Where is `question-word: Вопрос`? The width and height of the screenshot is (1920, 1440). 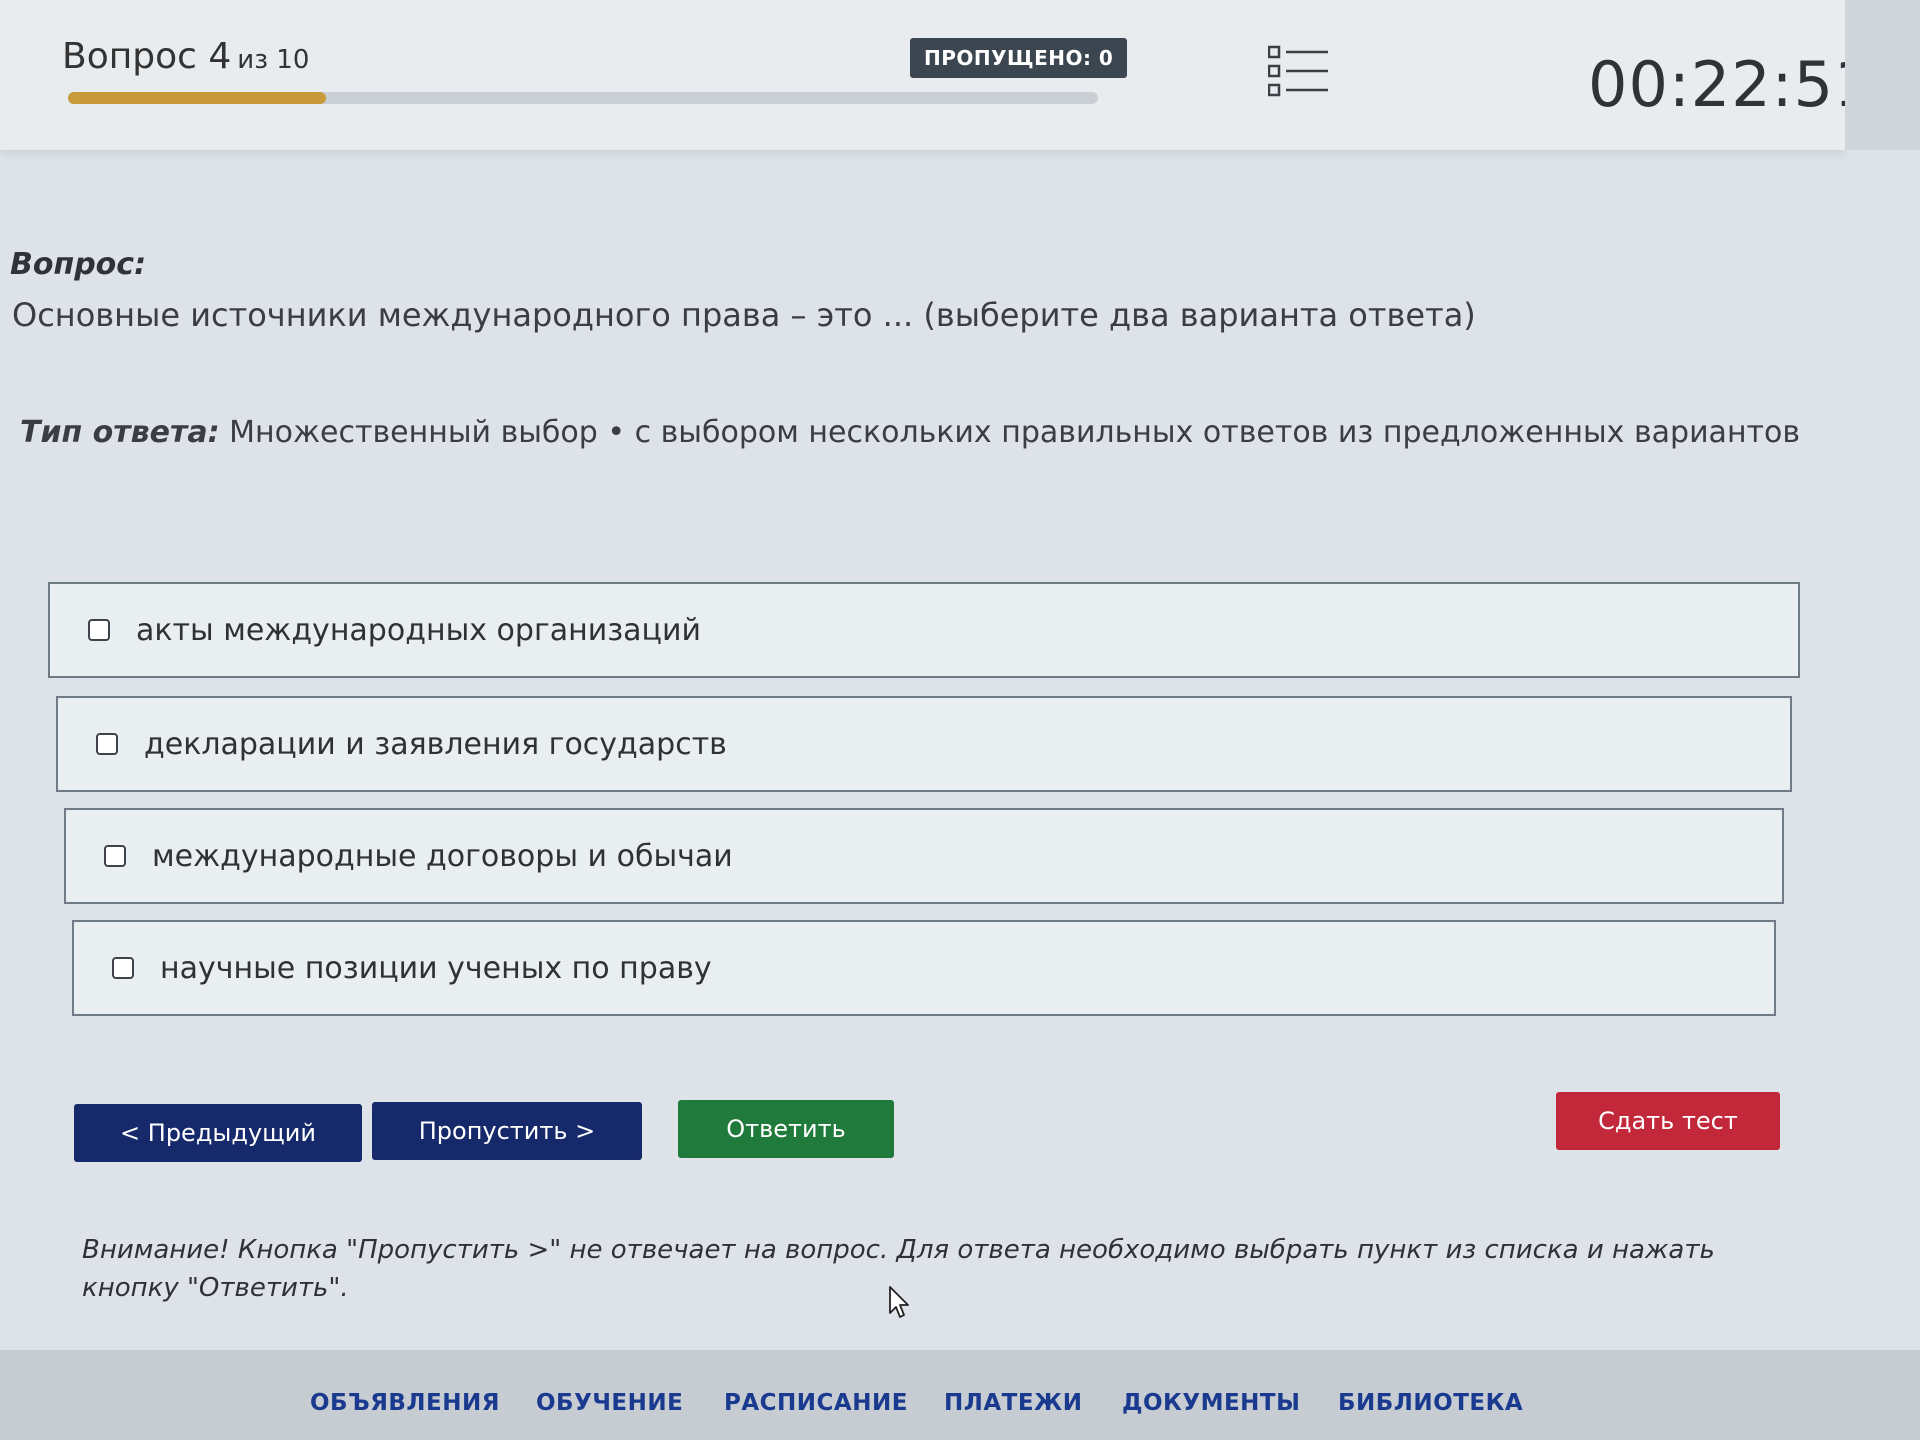
question-word: Вопрос is located at coordinates (129, 56).